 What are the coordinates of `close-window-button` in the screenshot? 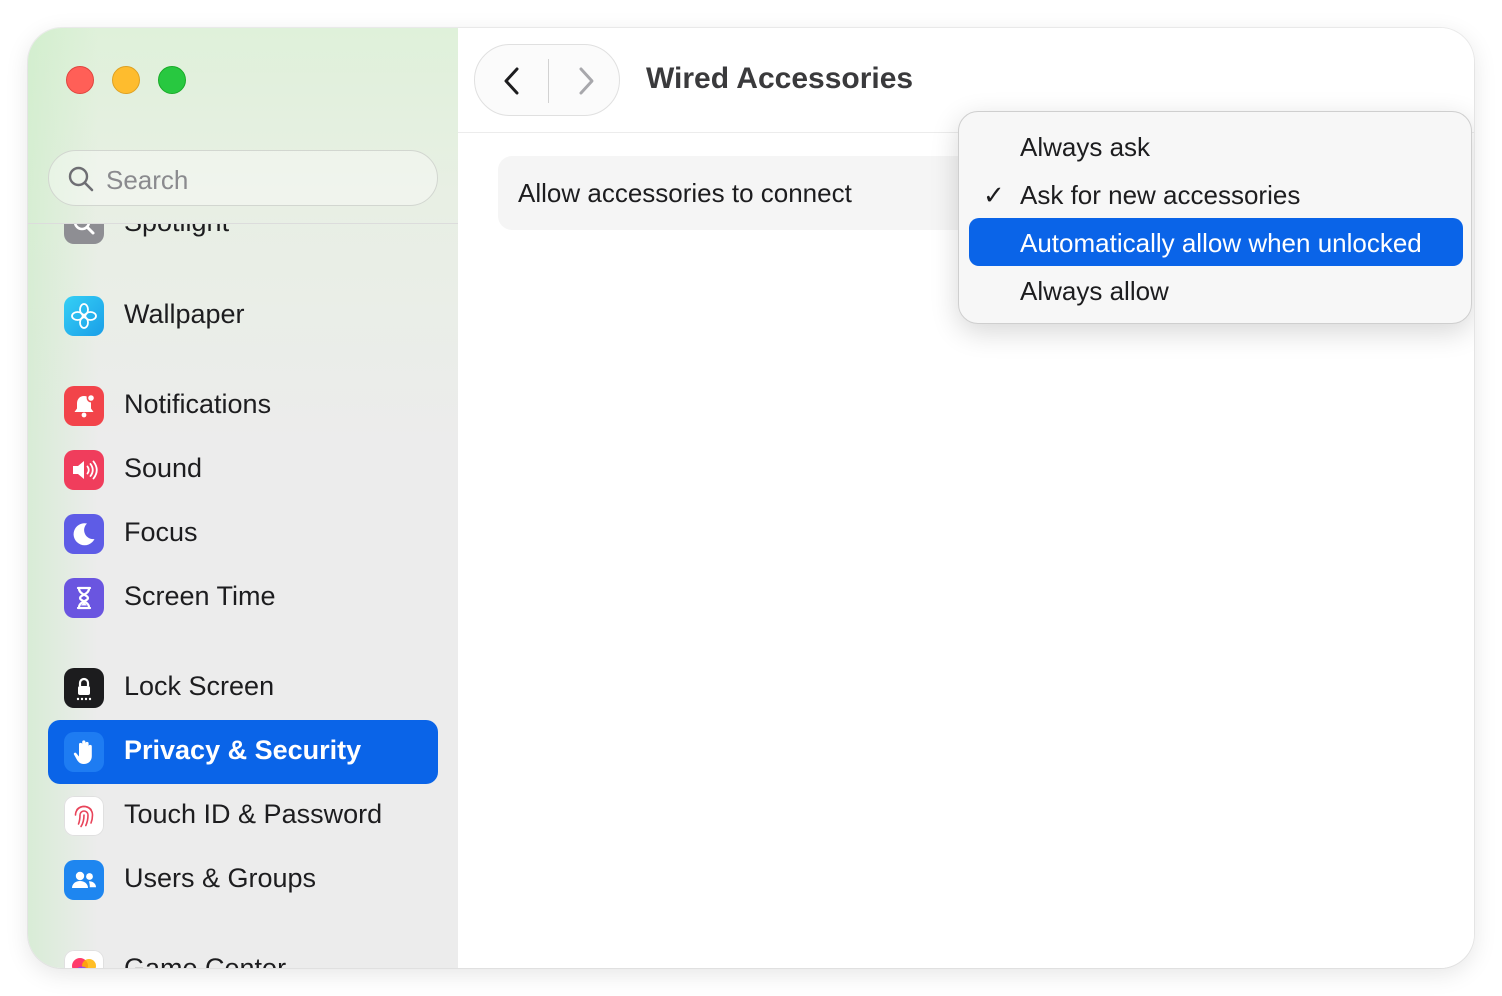 It's located at (80, 80).